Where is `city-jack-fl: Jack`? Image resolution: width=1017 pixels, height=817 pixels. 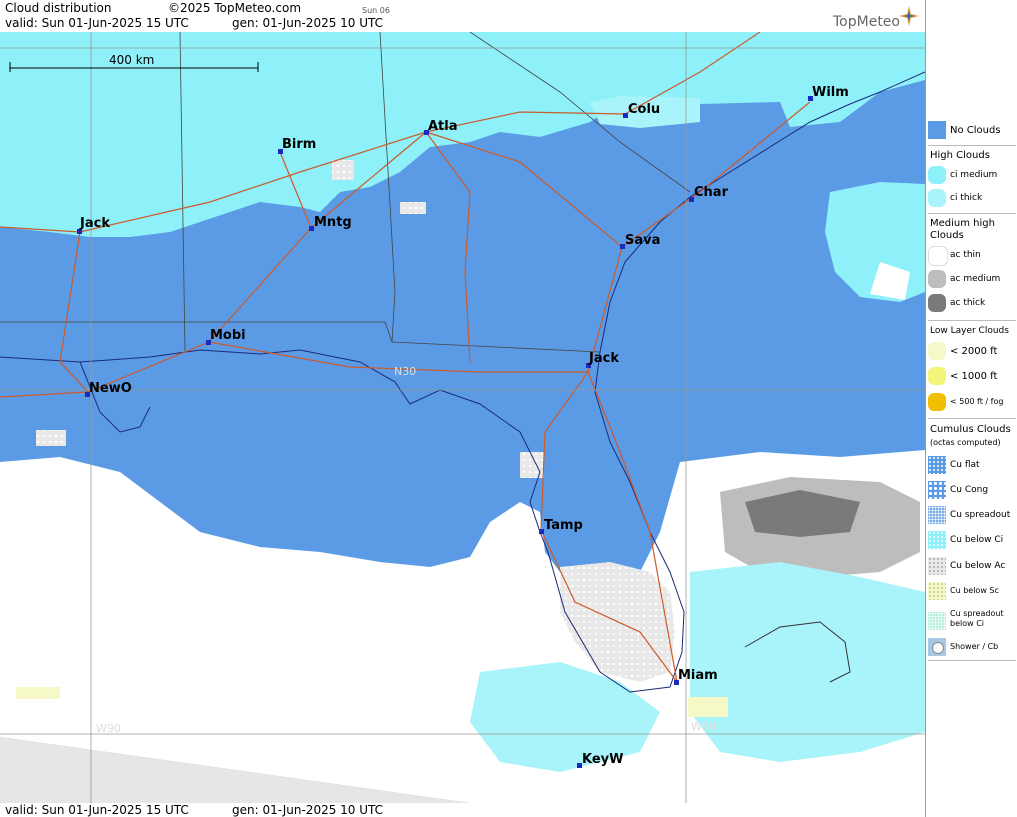 city-jack-fl: Jack is located at coordinates (603, 358).